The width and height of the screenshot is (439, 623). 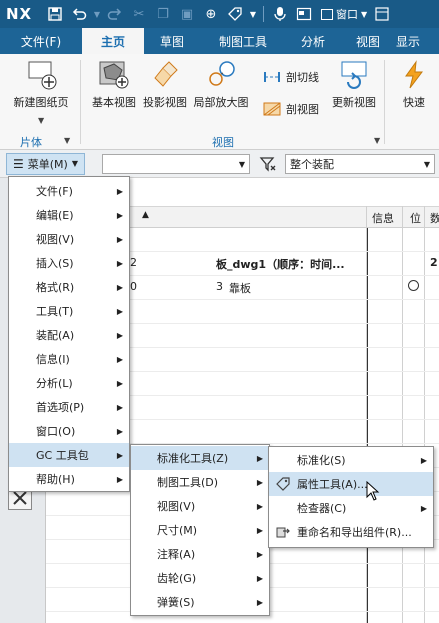 What do you see at coordinates (221, 85) in the screenshot?
I see `detail-view-button: 局部放大图` at bounding box center [221, 85].